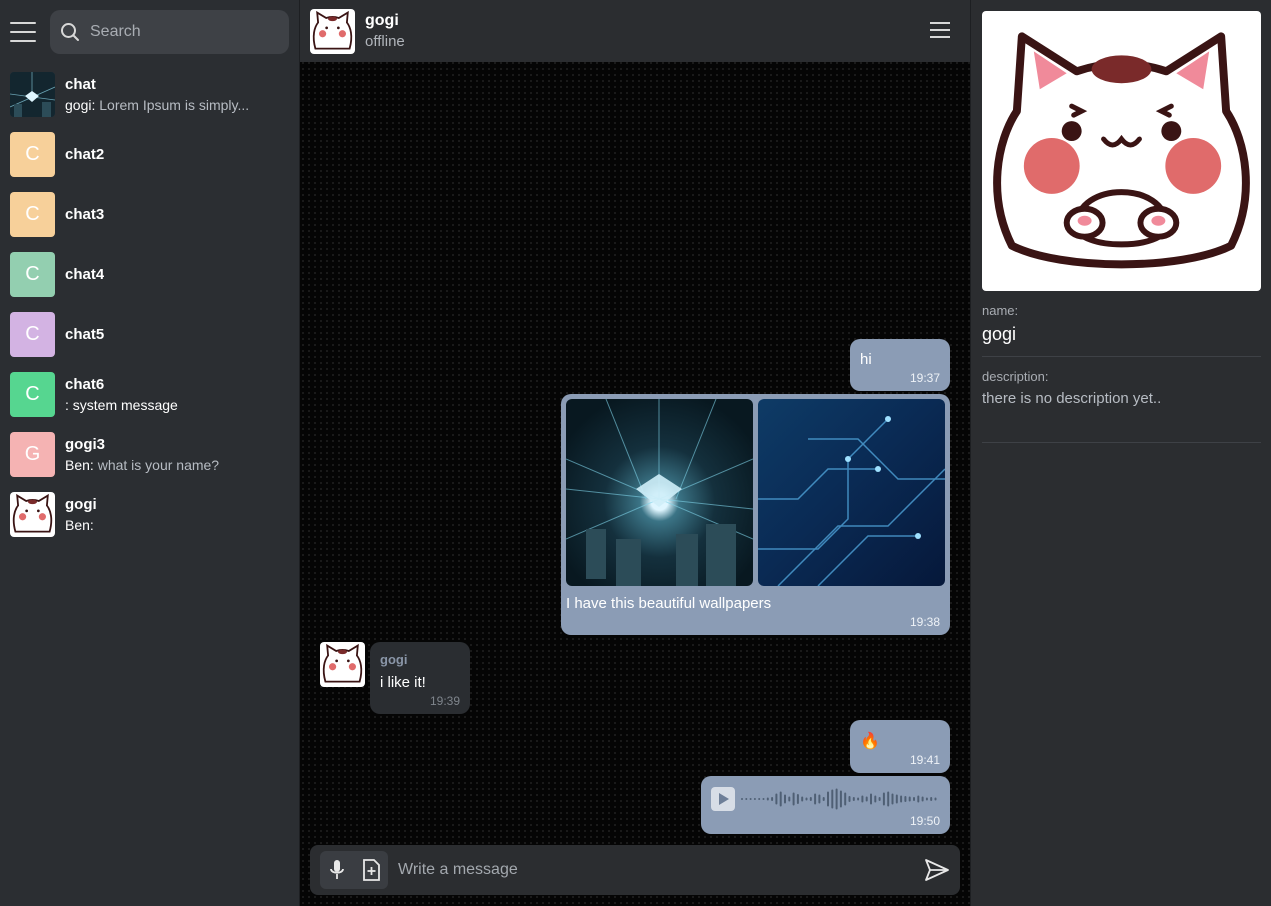 This screenshot has width=1271, height=906. Describe the element at coordinates (900, 746) in the screenshot. I see `message-bubble: 🔥 19:41` at that location.